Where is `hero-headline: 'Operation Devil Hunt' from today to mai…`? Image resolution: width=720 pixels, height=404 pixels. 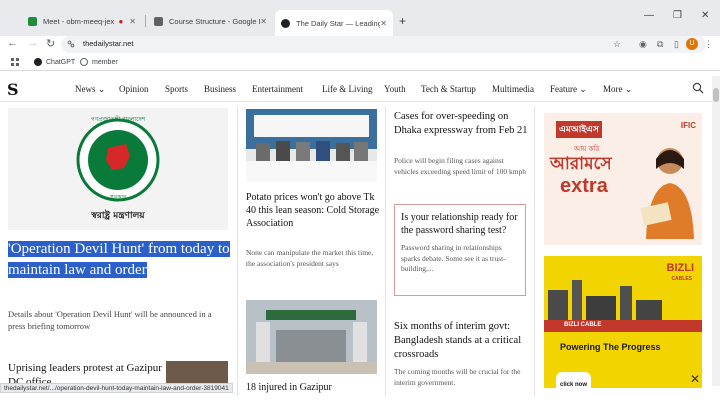 hero-headline: 'Operation Devil Hunt' from today to mai… is located at coordinates (119, 259).